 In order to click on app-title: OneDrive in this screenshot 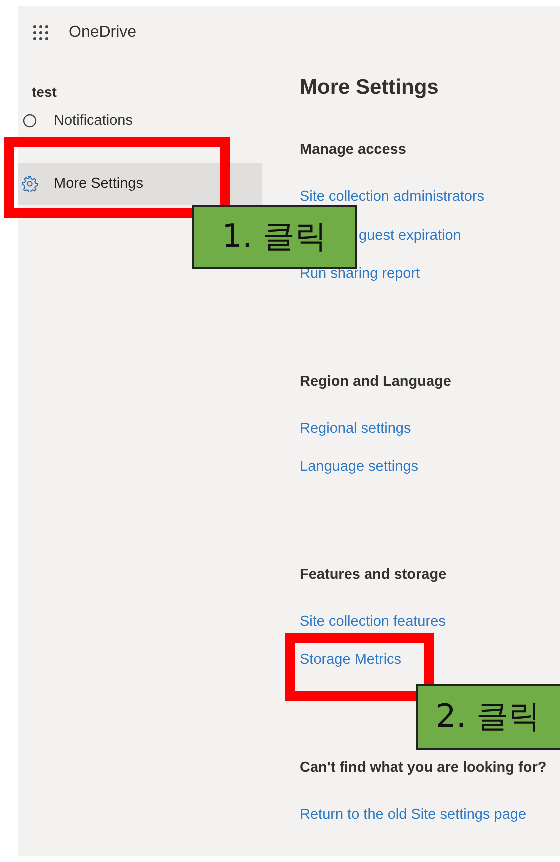, I will do `click(103, 33)`.